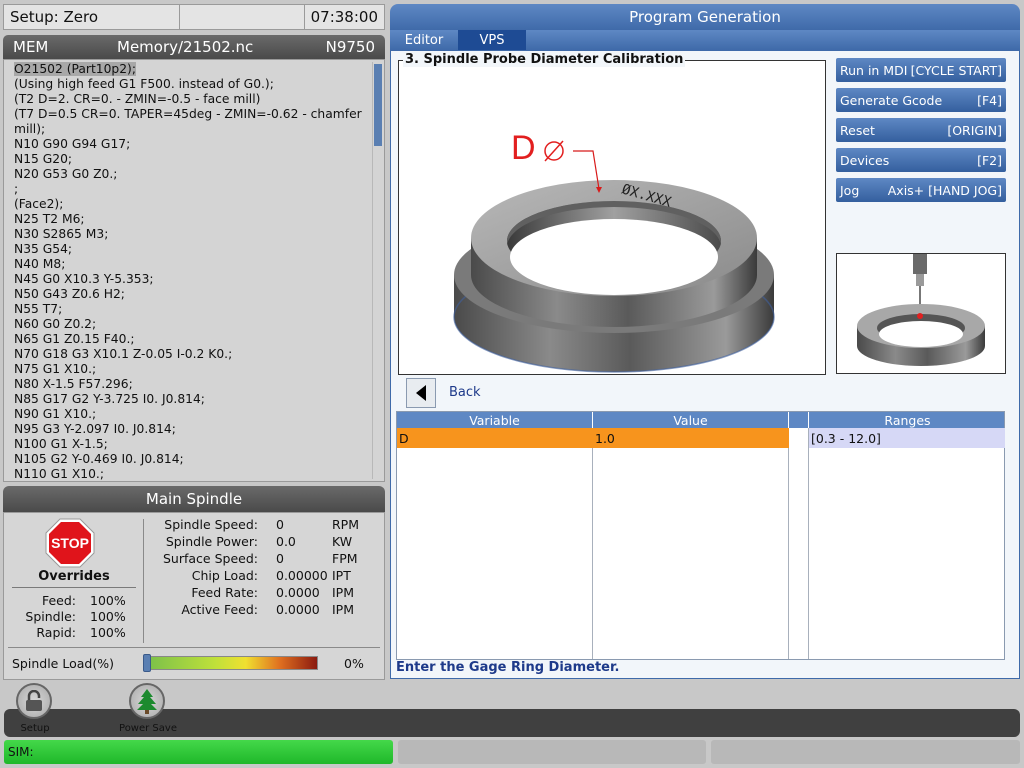 This screenshot has height=768, width=1024. What do you see at coordinates (34, 701) in the screenshot?
I see `lock-icon` at bounding box center [34, 701].